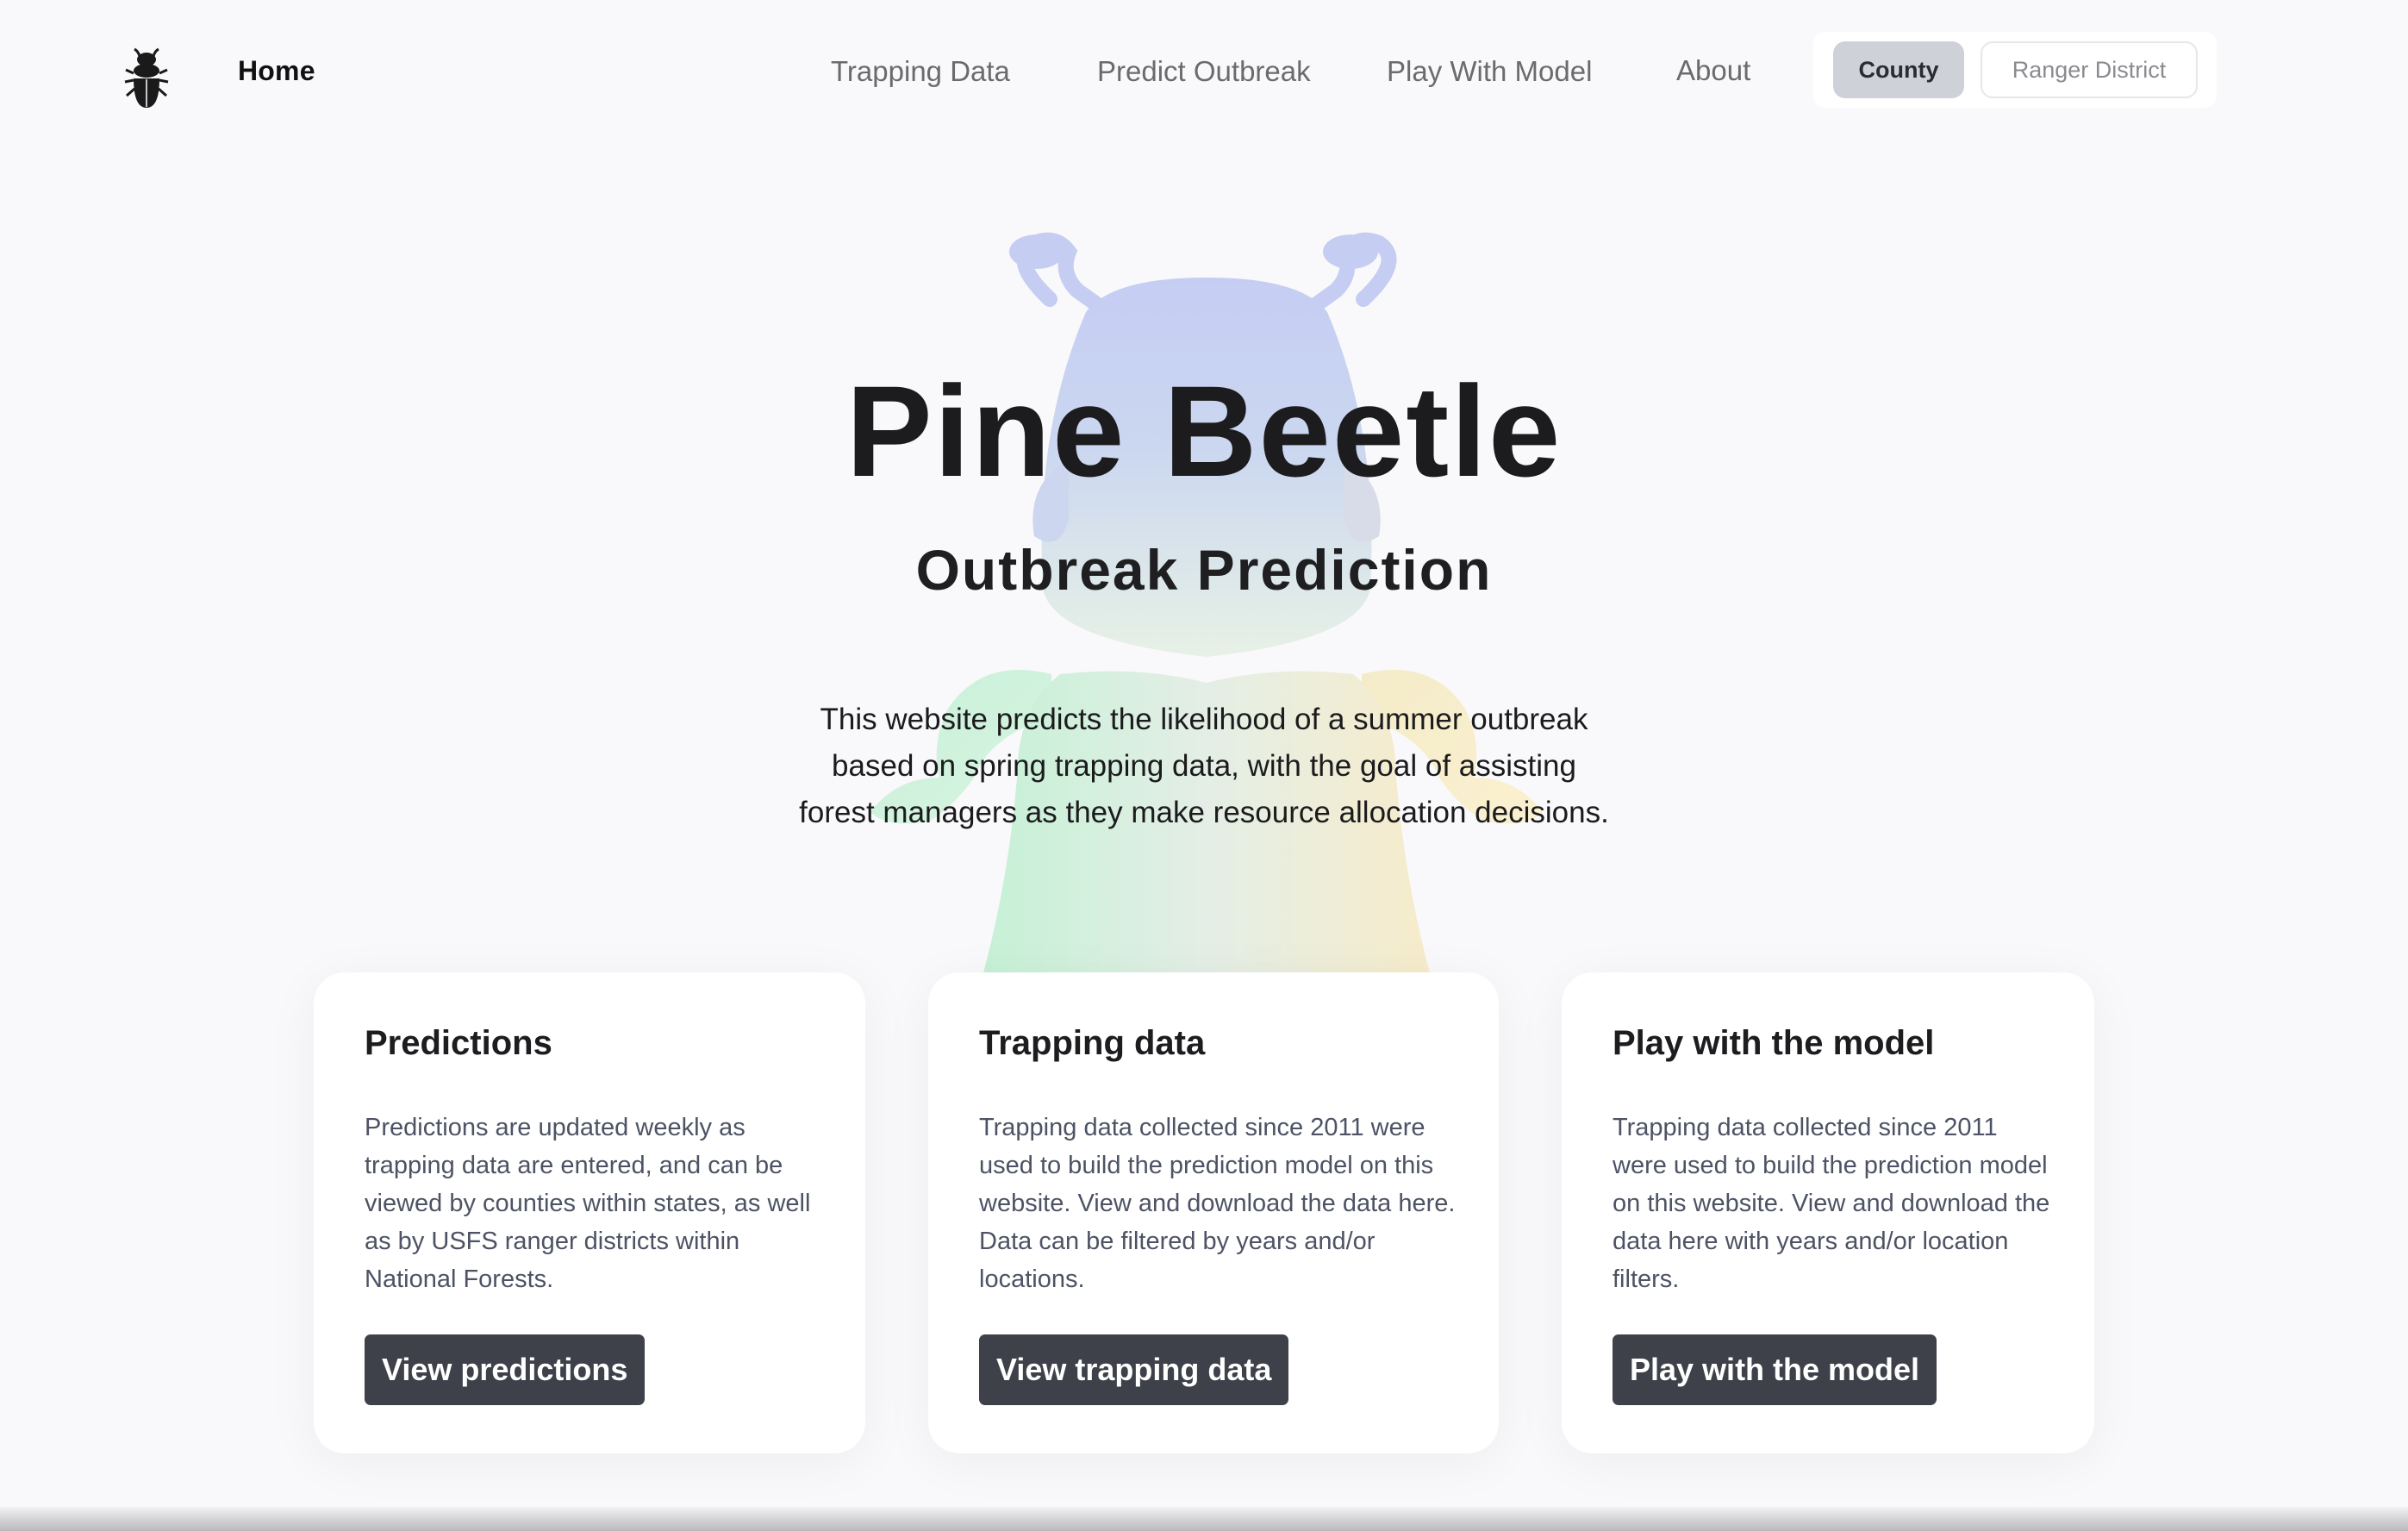 The width and height of the screenshot is (2408, 1531). I want to click on card-title: Play with the model, so click(1774, 1043).